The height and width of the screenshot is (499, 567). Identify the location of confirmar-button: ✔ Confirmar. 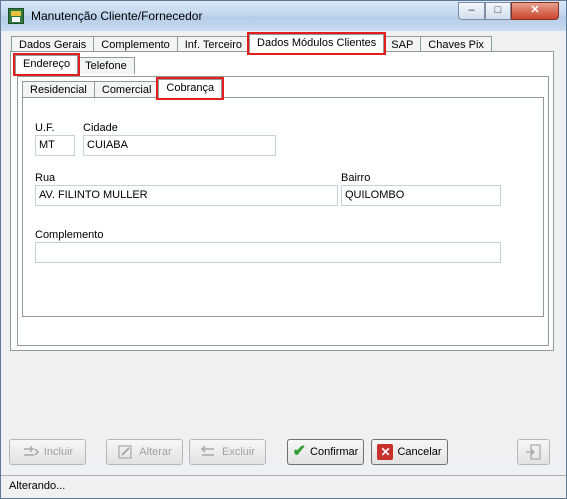
(325, 452).